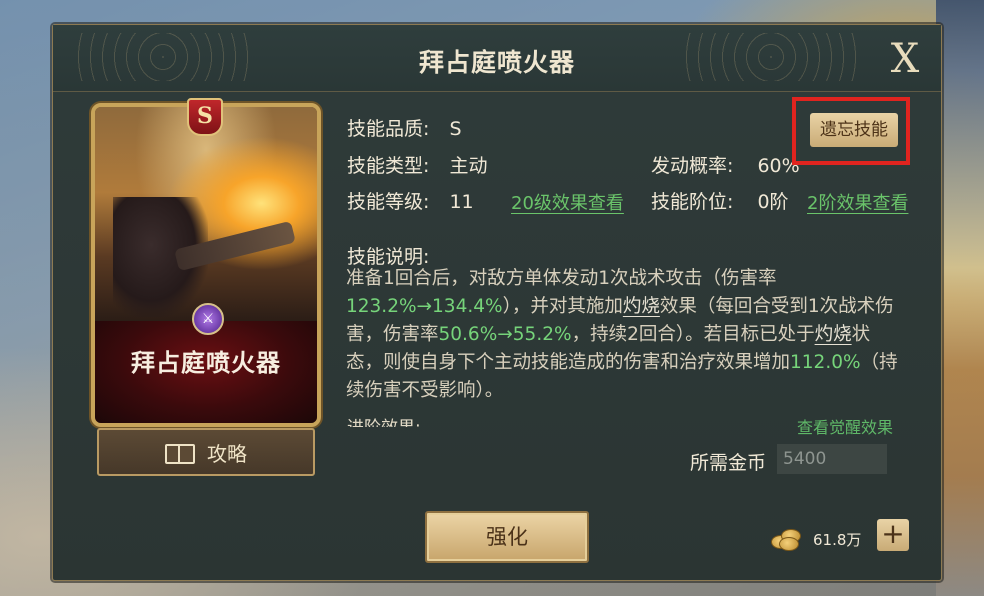 The height and width of the screenshot is (596, 984). What do you see at coordinates (728, 463) in the screenshot?
I see `required-gold-label: 所需金币` at bounding box center [728, 463].